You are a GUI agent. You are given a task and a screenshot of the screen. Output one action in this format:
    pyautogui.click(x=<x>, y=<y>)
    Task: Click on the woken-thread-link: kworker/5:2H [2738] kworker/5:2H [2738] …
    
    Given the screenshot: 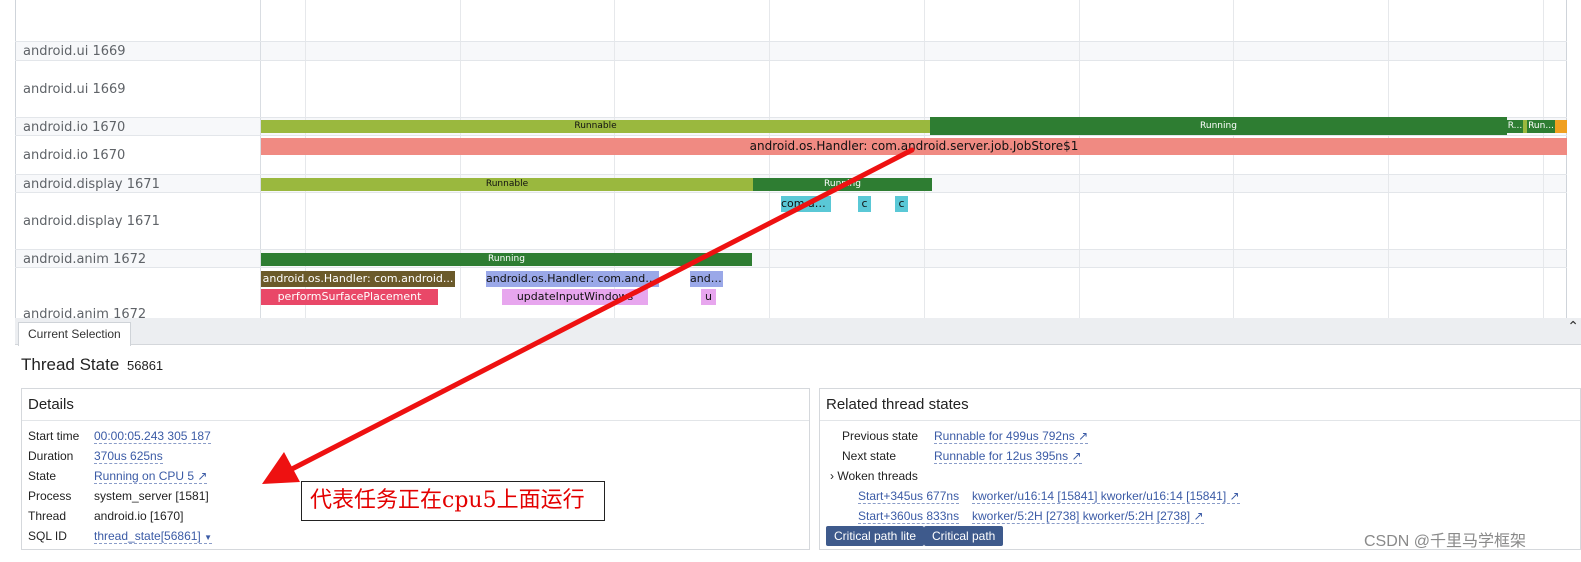 What is the action you would take?
    pyautogui.click(x=1088, y=516)
    